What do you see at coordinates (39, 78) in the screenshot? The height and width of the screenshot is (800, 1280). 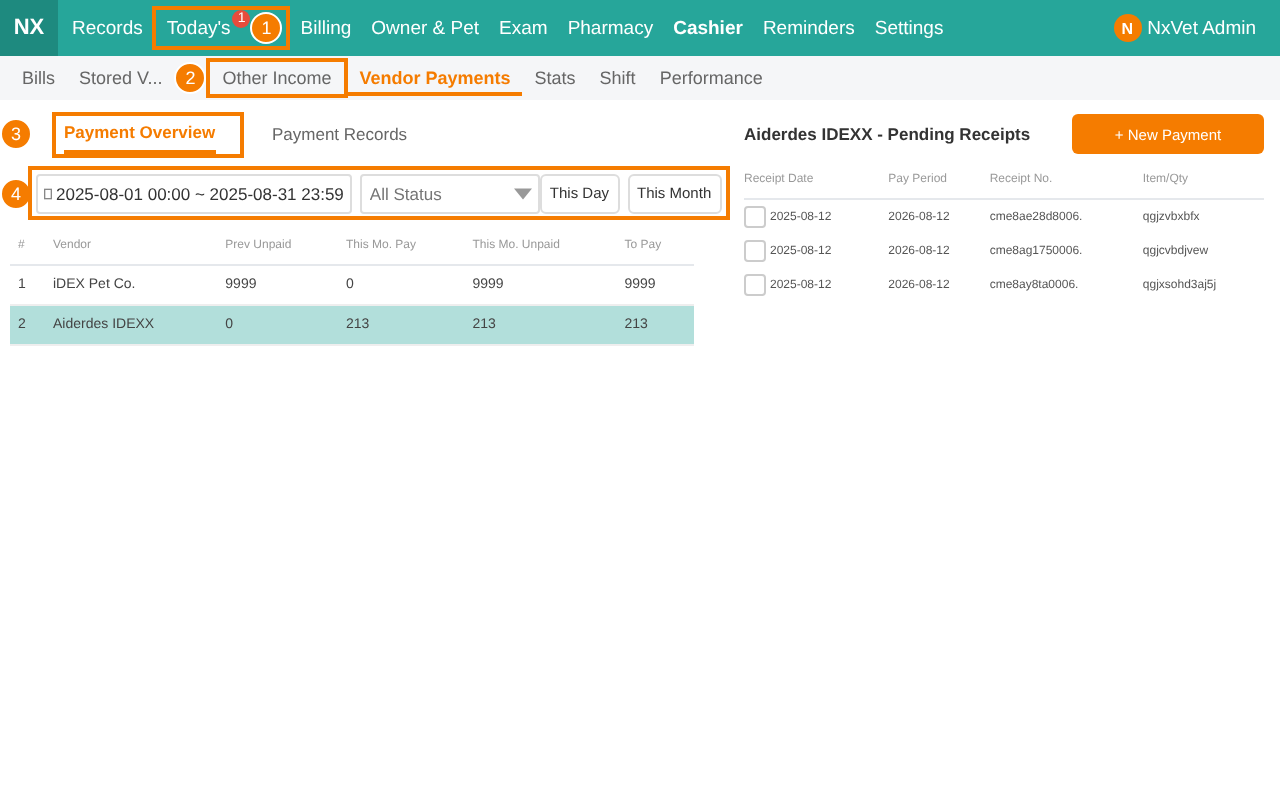 I see `subnav-tab: Bills` at bounding box center [39, 78].